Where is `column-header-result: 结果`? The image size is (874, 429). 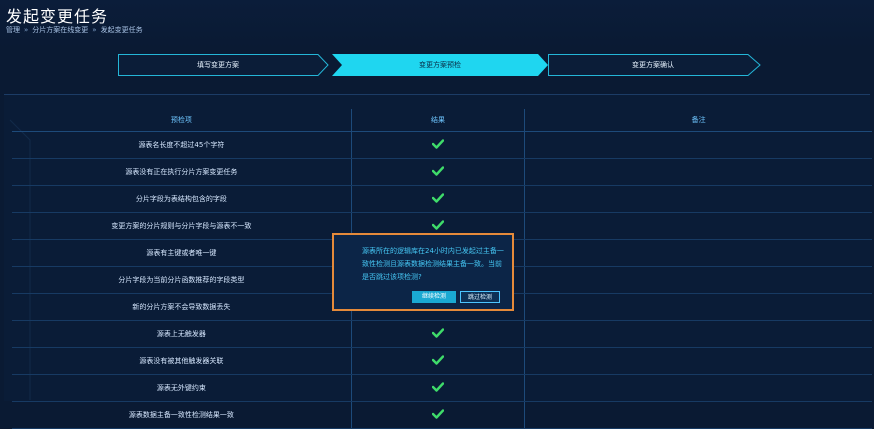
column-header-result: 结果 is located at coordinates (438, 120).